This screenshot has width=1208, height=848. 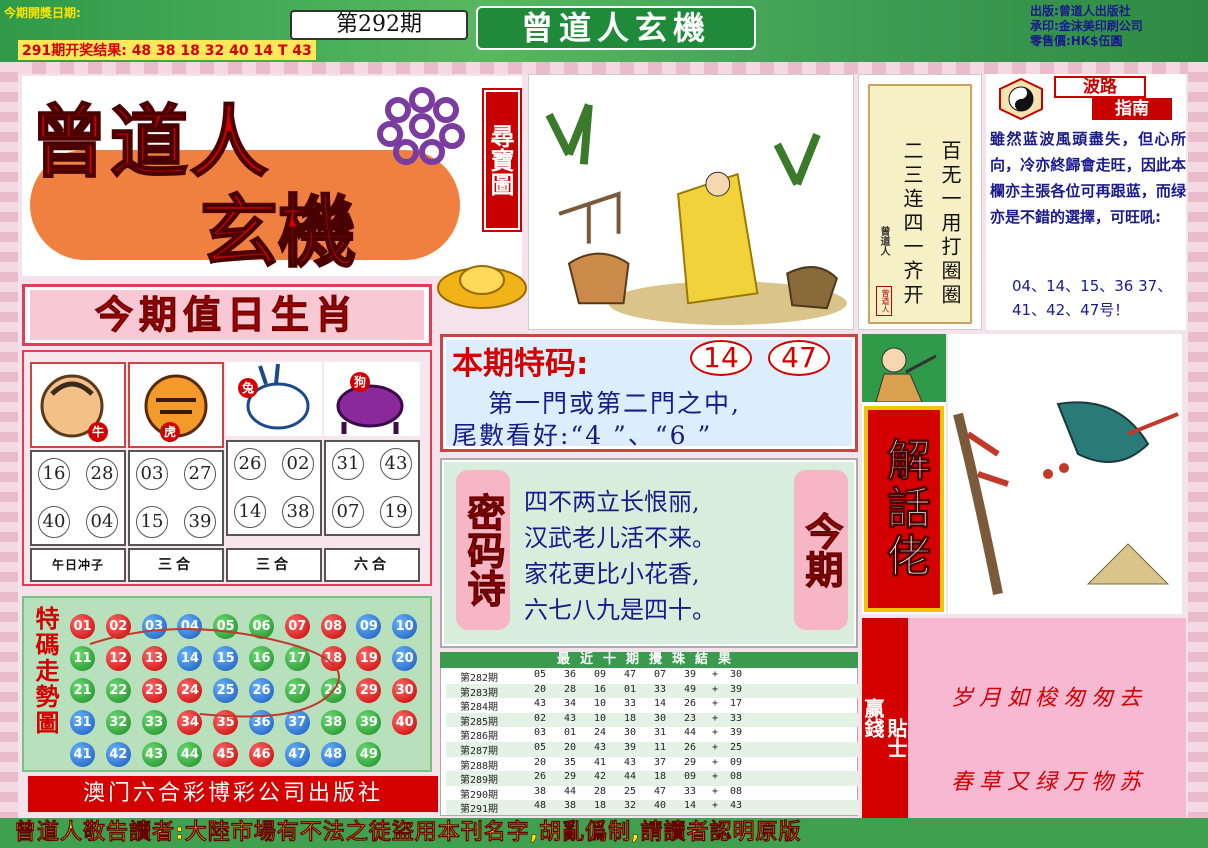 I want to click on zodiac-number: 43, so click(x=396, y=464).